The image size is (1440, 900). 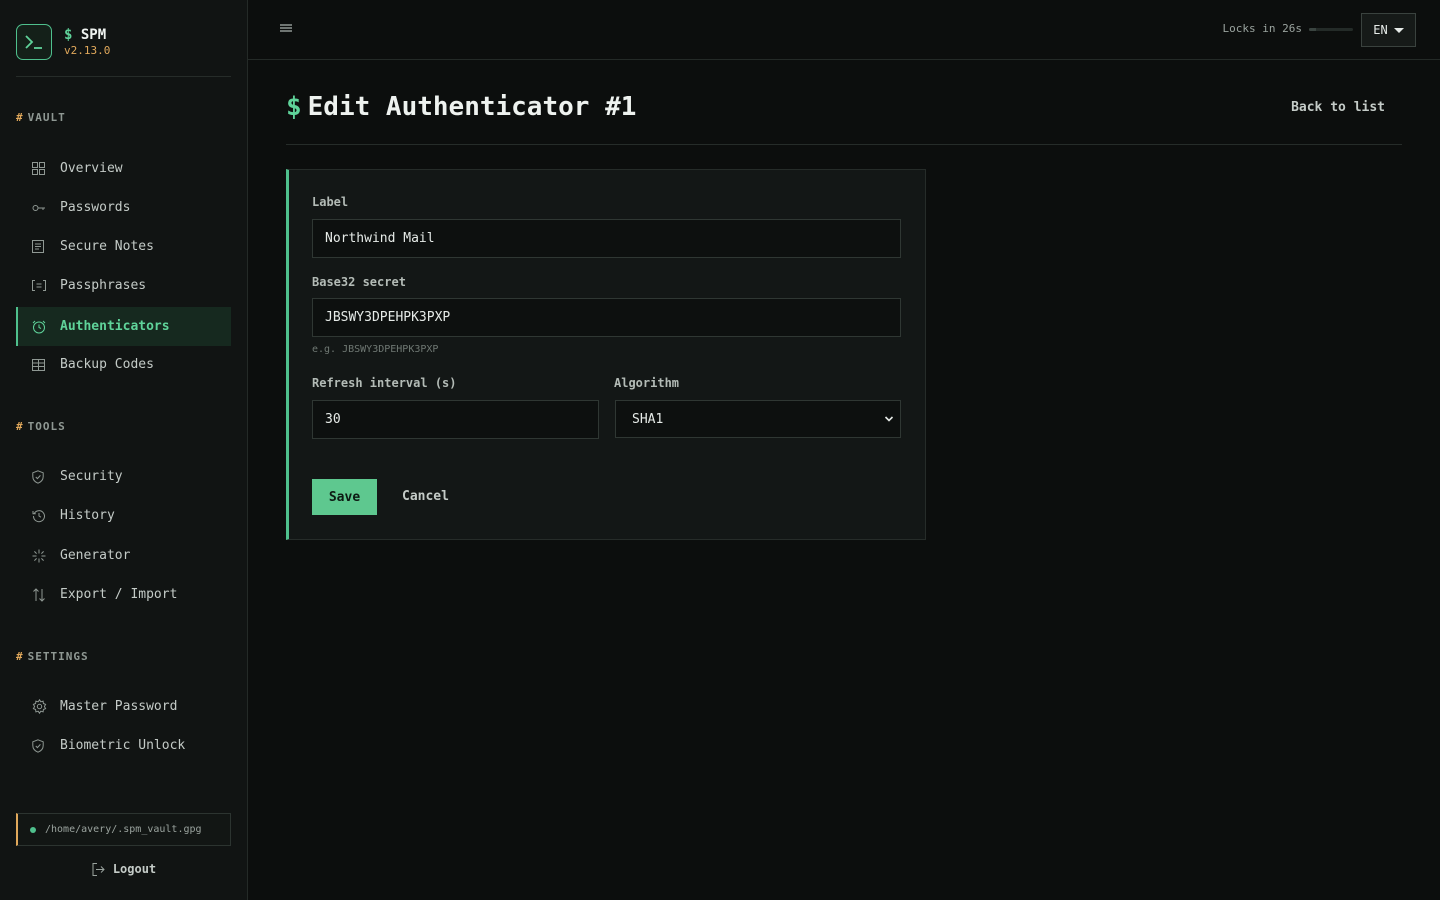 What do you see at coordinates (33, 829) in the screenshot?
I see `status-dot-icon` at bounding box center [33, 829].